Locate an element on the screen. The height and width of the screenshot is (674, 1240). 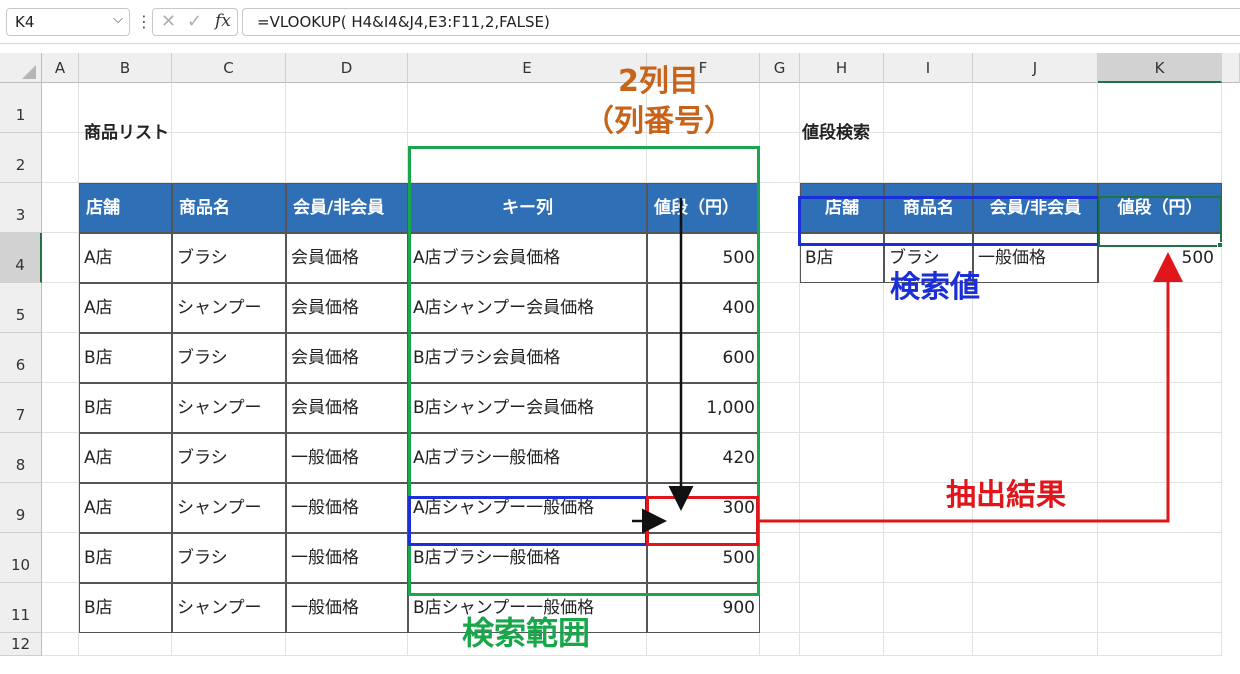
search-range-label: 検索範囲 is located at coordinates (526, 633).